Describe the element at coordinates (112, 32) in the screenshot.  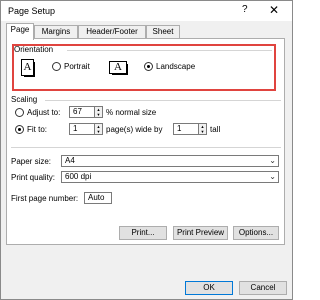
I see `tab-header-footer: Header/Footer` at that location.